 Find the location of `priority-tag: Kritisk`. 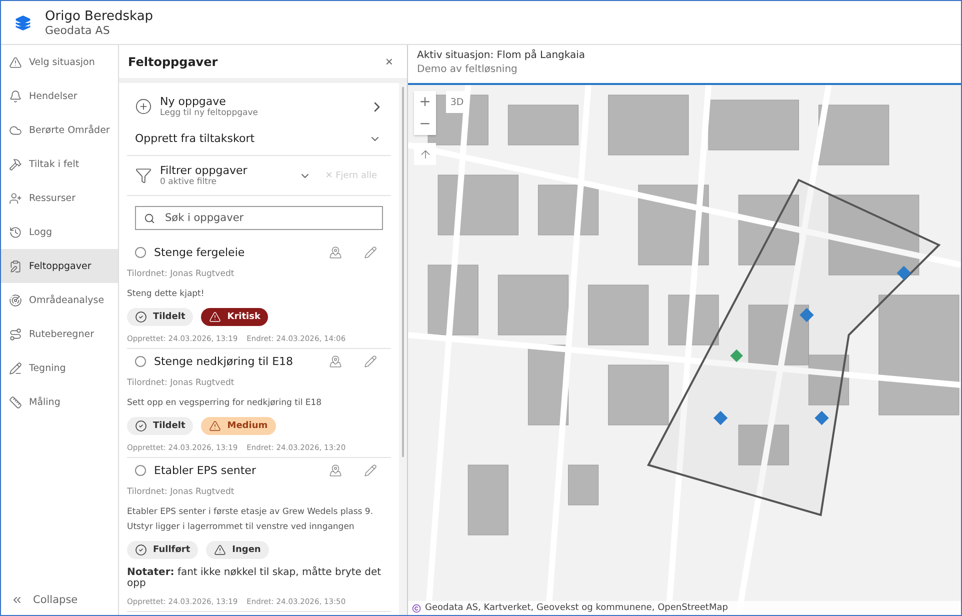

priority-tag: Kritisk is located at coordinates (234, 317).